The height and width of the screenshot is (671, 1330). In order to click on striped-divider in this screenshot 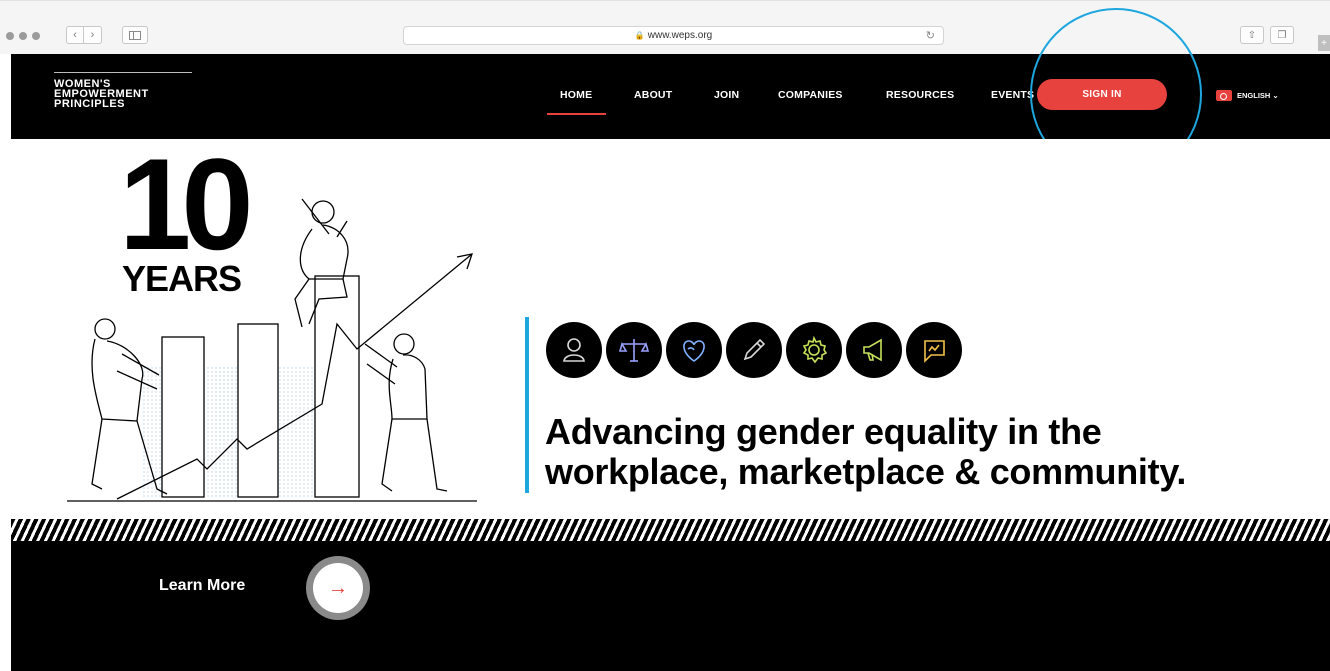, I will do `click(670, 530)`.